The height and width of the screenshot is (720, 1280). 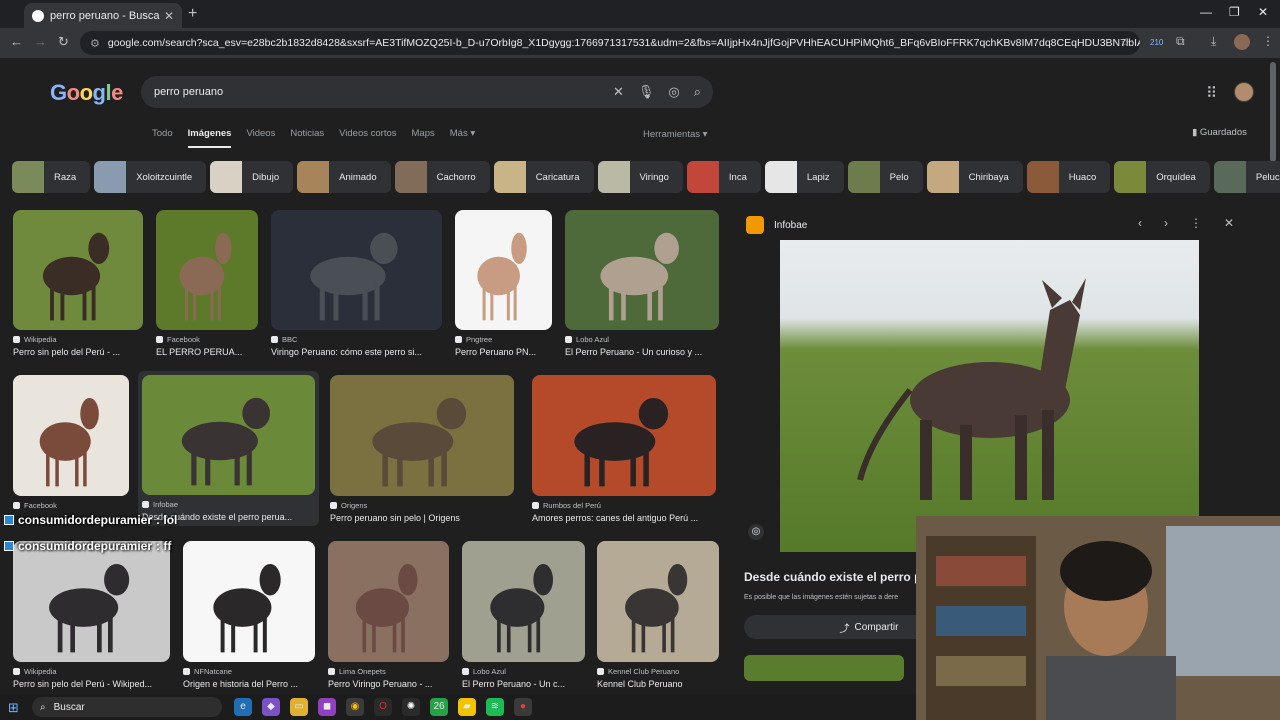 What do you see at coordinates (423, 138) in the screenshot?
I see `tab-maps: Maps` at bounding box center [423, 138].